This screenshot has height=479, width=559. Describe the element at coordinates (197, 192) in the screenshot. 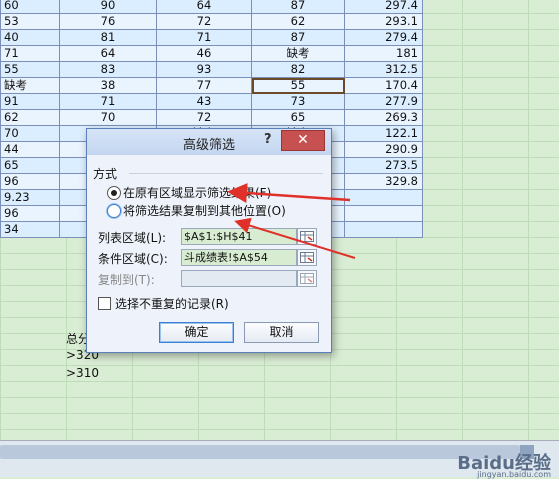

I see `radio-in-place-label: 在原有区域显示筛选结果(F)` at that location.